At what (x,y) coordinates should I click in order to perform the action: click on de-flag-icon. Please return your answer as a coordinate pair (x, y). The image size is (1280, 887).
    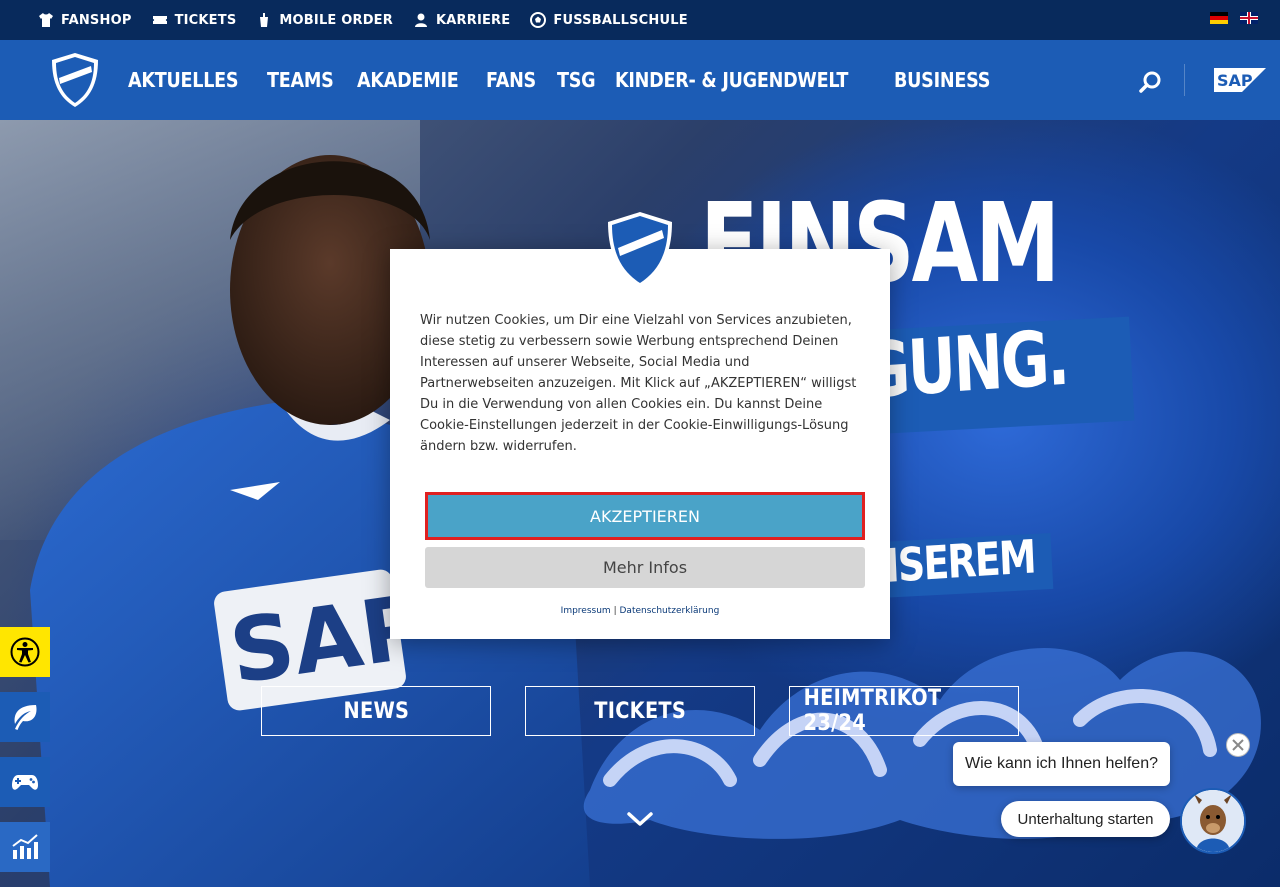
    Looking at the image, I should click on (1219, 18).